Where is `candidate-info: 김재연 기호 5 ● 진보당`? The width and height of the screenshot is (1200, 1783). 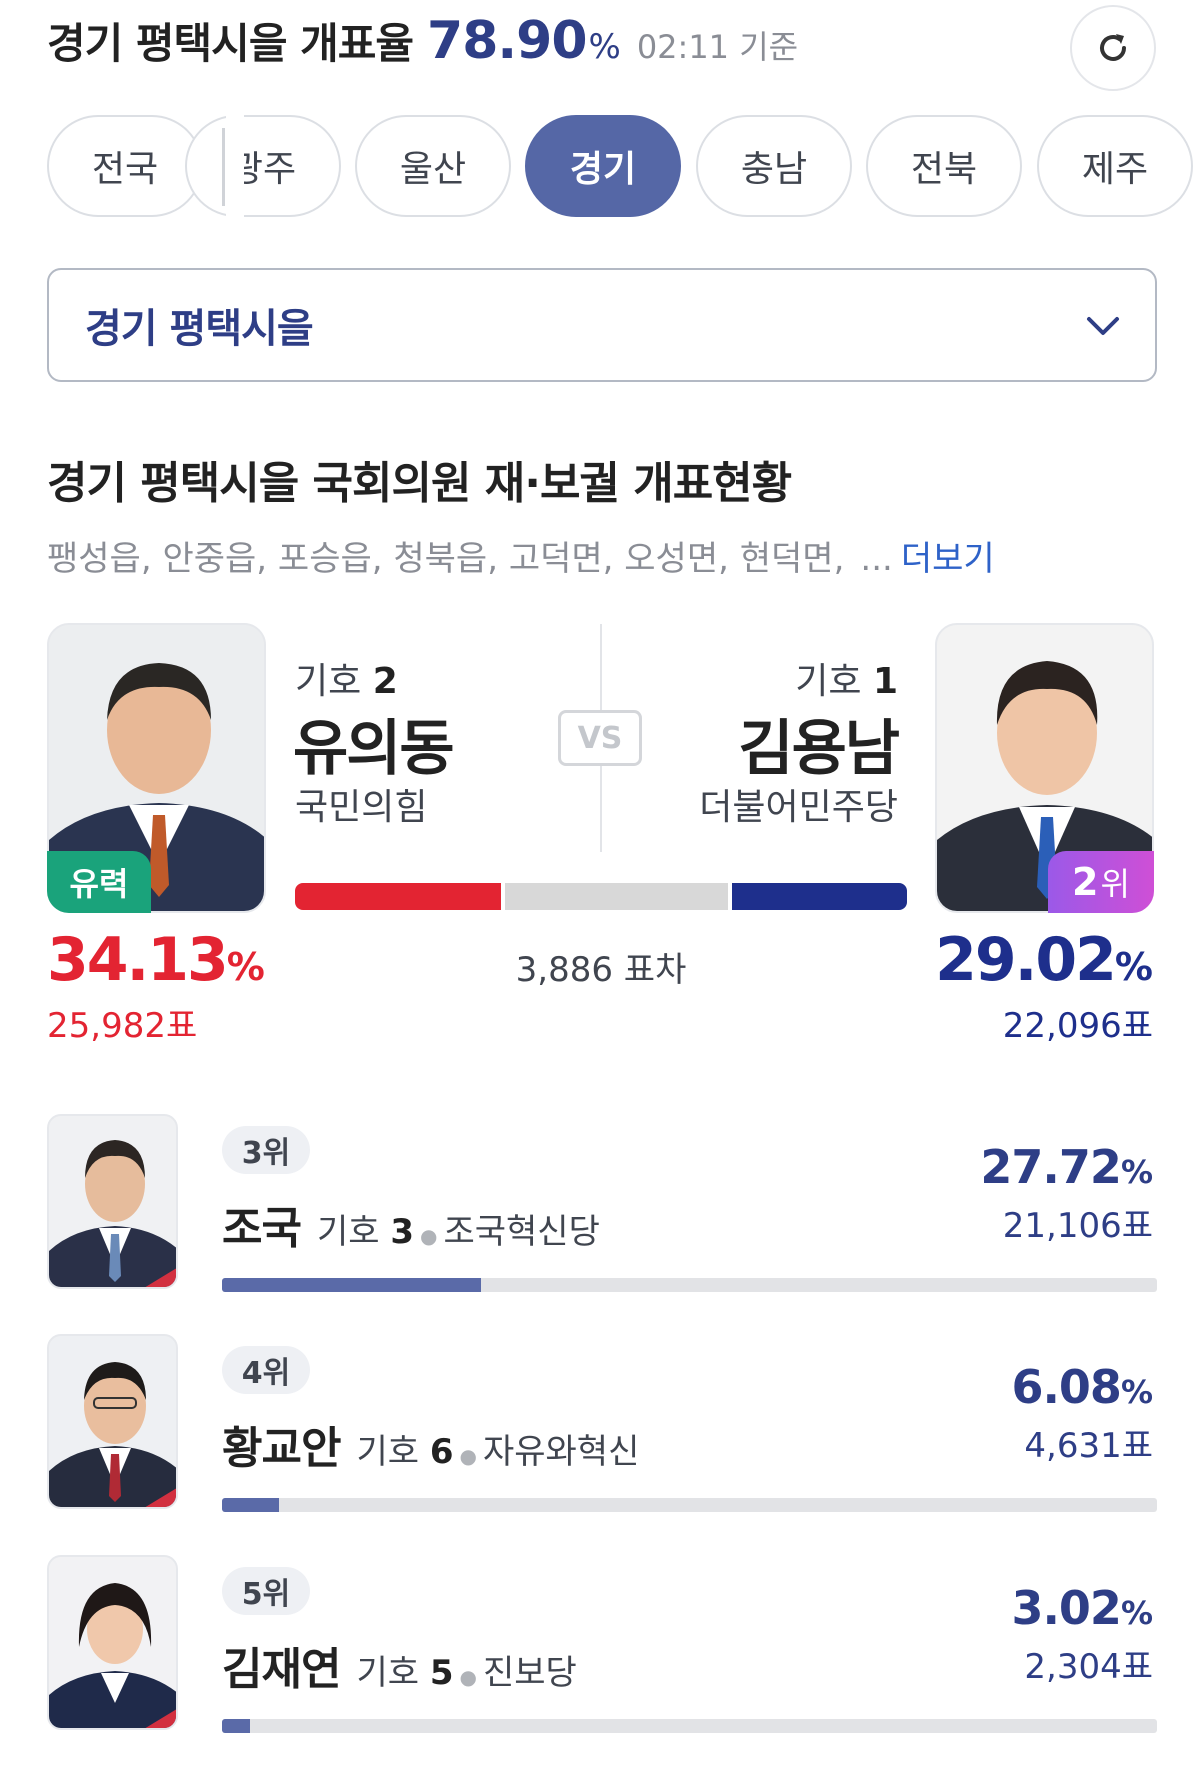 candidate-info: 김재연 기호 5 ● 진보당 is located at coordinates (399, 1665).